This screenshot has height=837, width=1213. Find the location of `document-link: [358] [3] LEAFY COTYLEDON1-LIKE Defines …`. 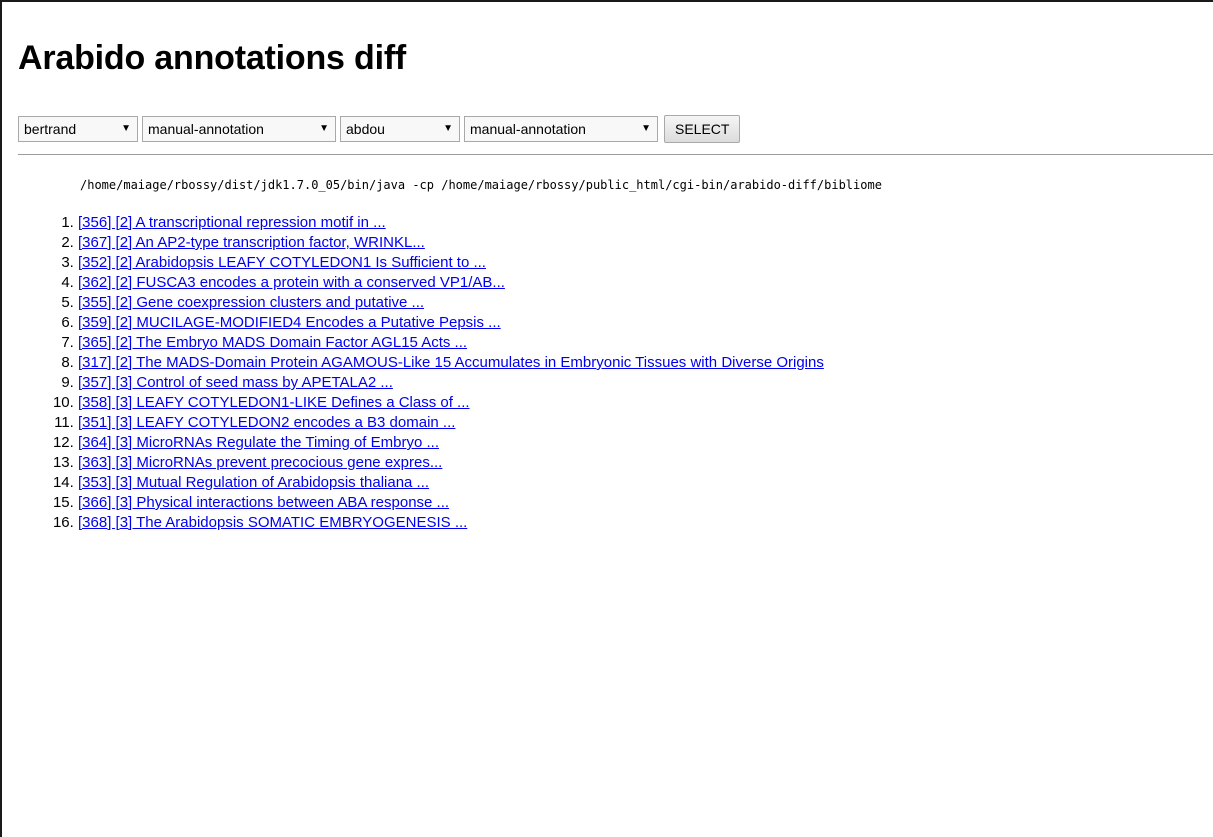

document-link: [358] [3] LEAFY COTYLEDON1-LIKE Defines … is located at coordinates (274, 402).